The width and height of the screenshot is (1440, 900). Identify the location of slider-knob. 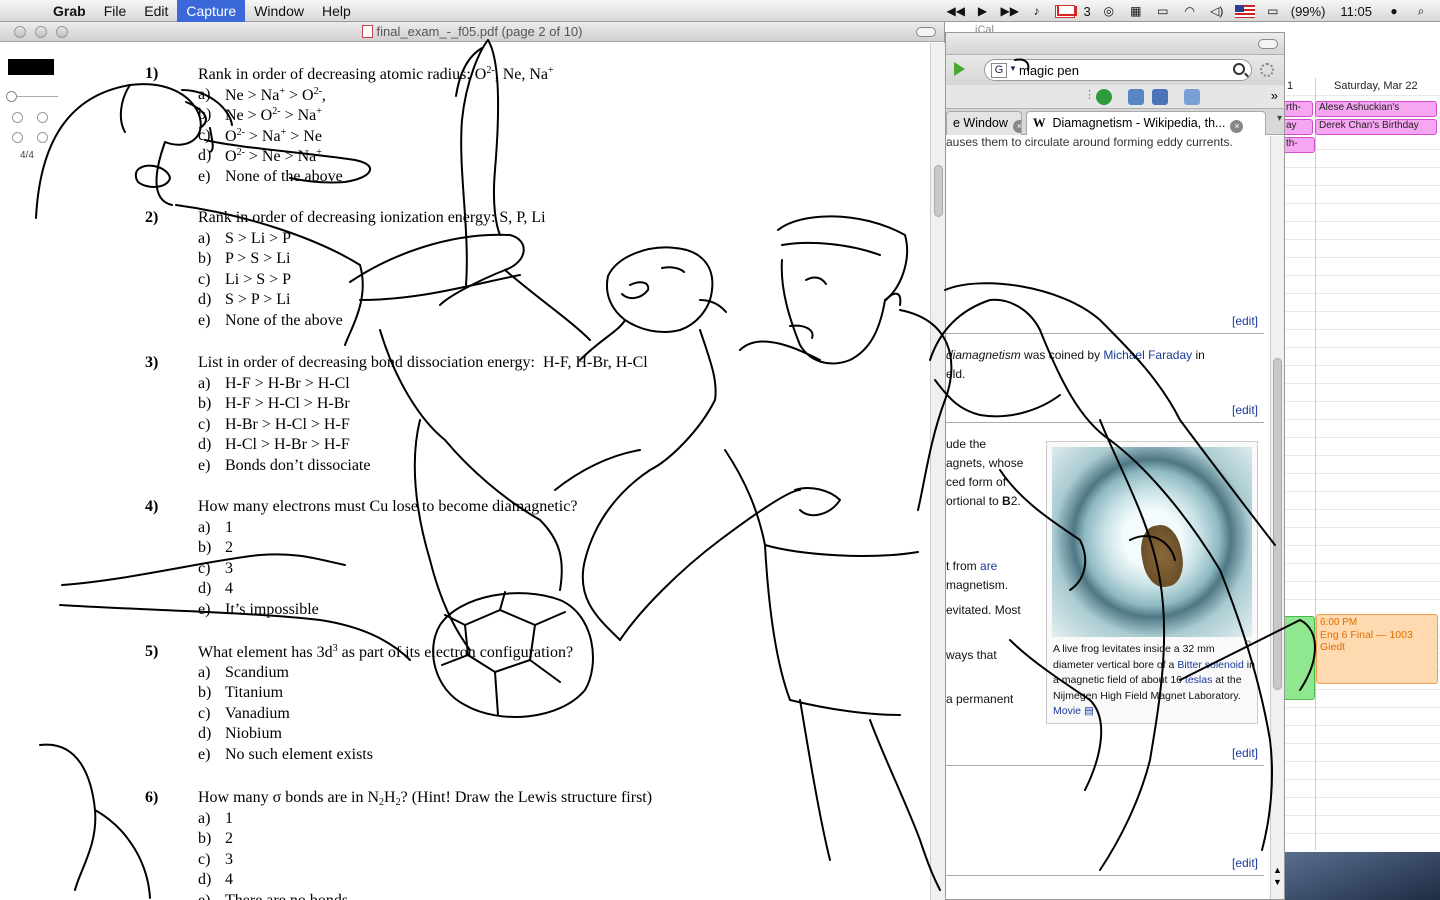
(11, 96).